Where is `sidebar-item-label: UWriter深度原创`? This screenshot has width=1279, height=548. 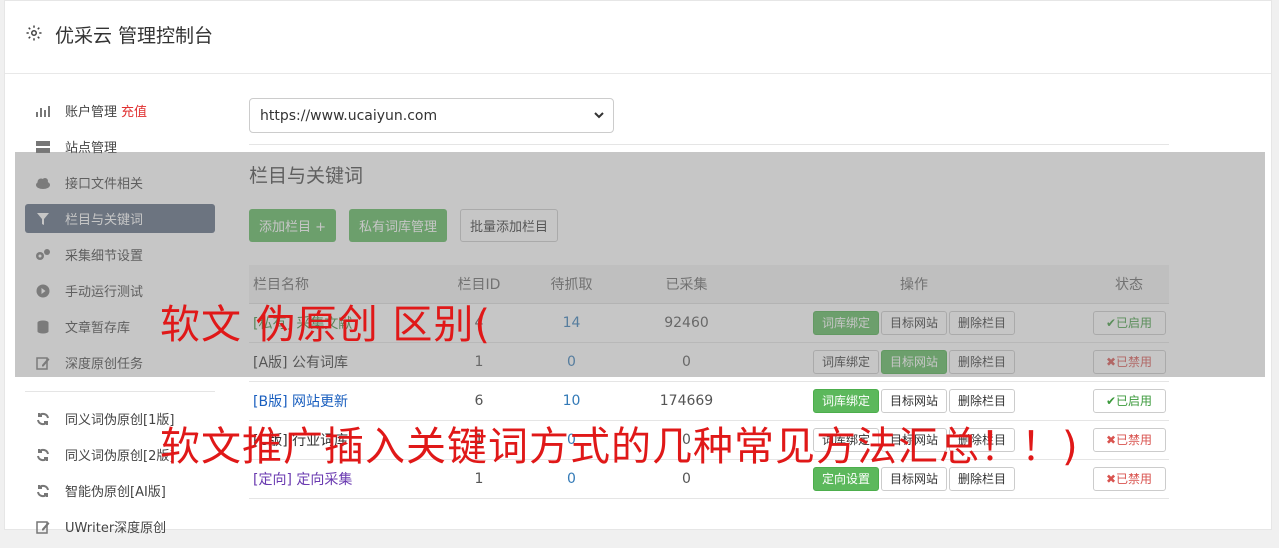 sidebar-item-label: UWriter深度原创 is located at coordinates (116, 528).